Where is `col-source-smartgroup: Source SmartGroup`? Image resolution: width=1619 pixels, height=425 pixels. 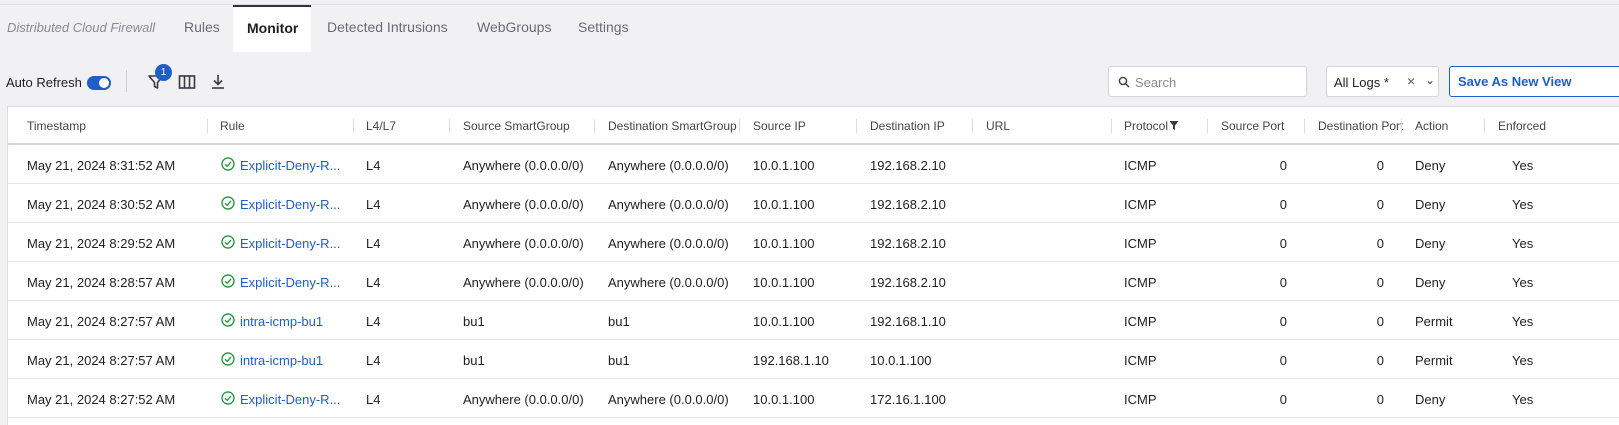
col-source-smartgroup: Source SmartGroup is located at coordinates (516, 126).